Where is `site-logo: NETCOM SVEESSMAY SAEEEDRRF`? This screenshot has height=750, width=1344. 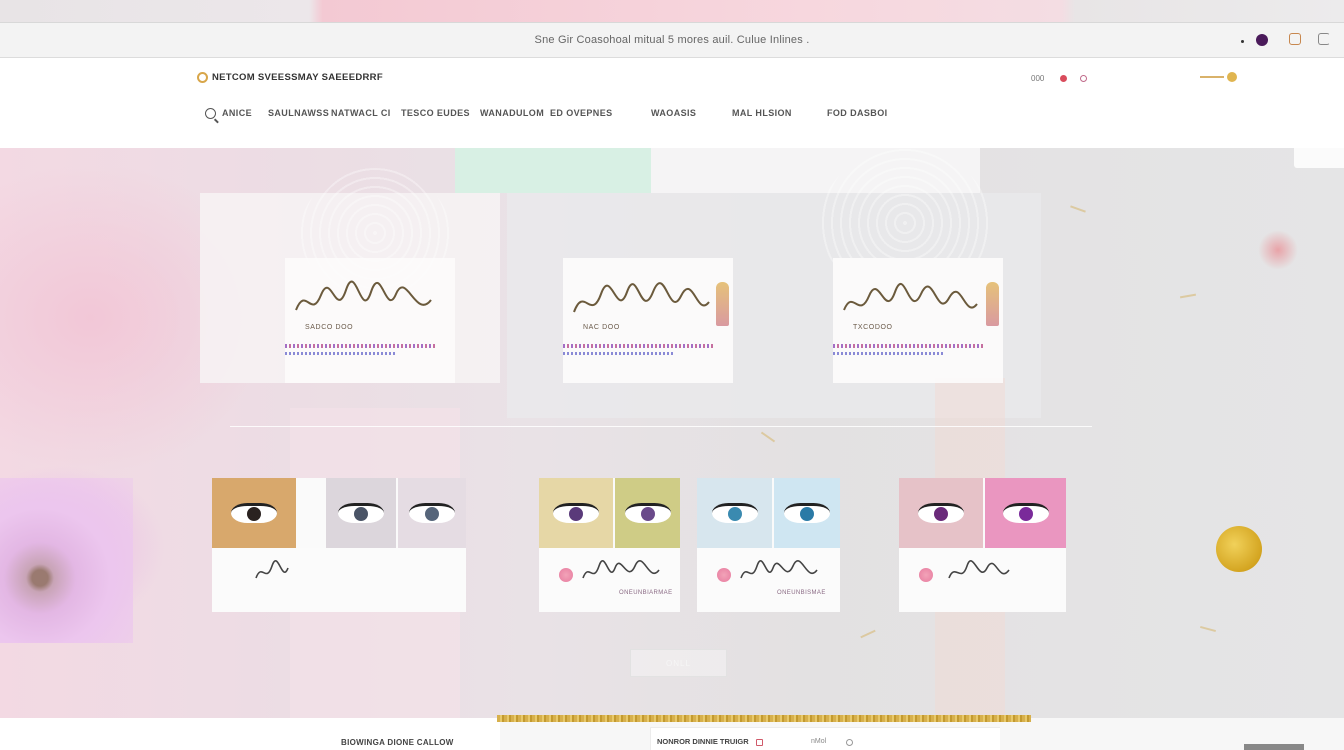
site-logo: NETCOM SVEESSMAY SAEEEDRRF is located at coordinates (290, 77).